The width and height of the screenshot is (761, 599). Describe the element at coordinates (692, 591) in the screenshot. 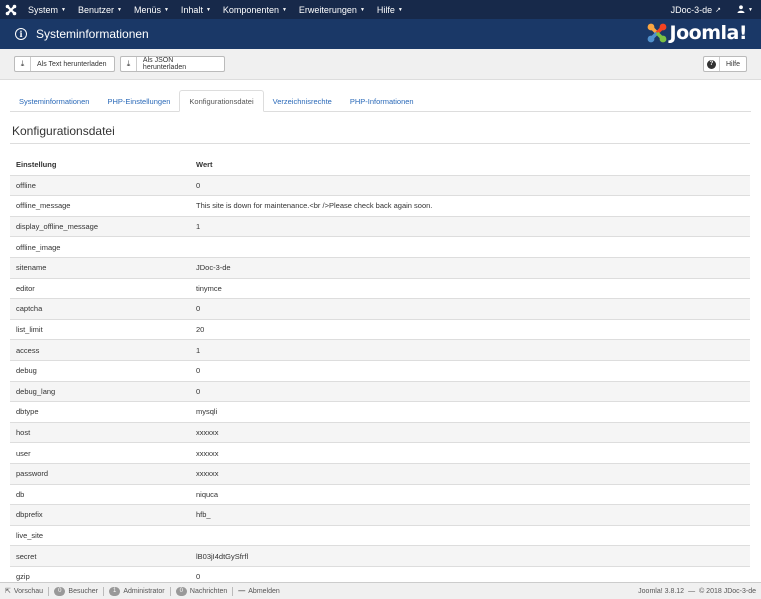

I see `footer-dash: —` at that location.